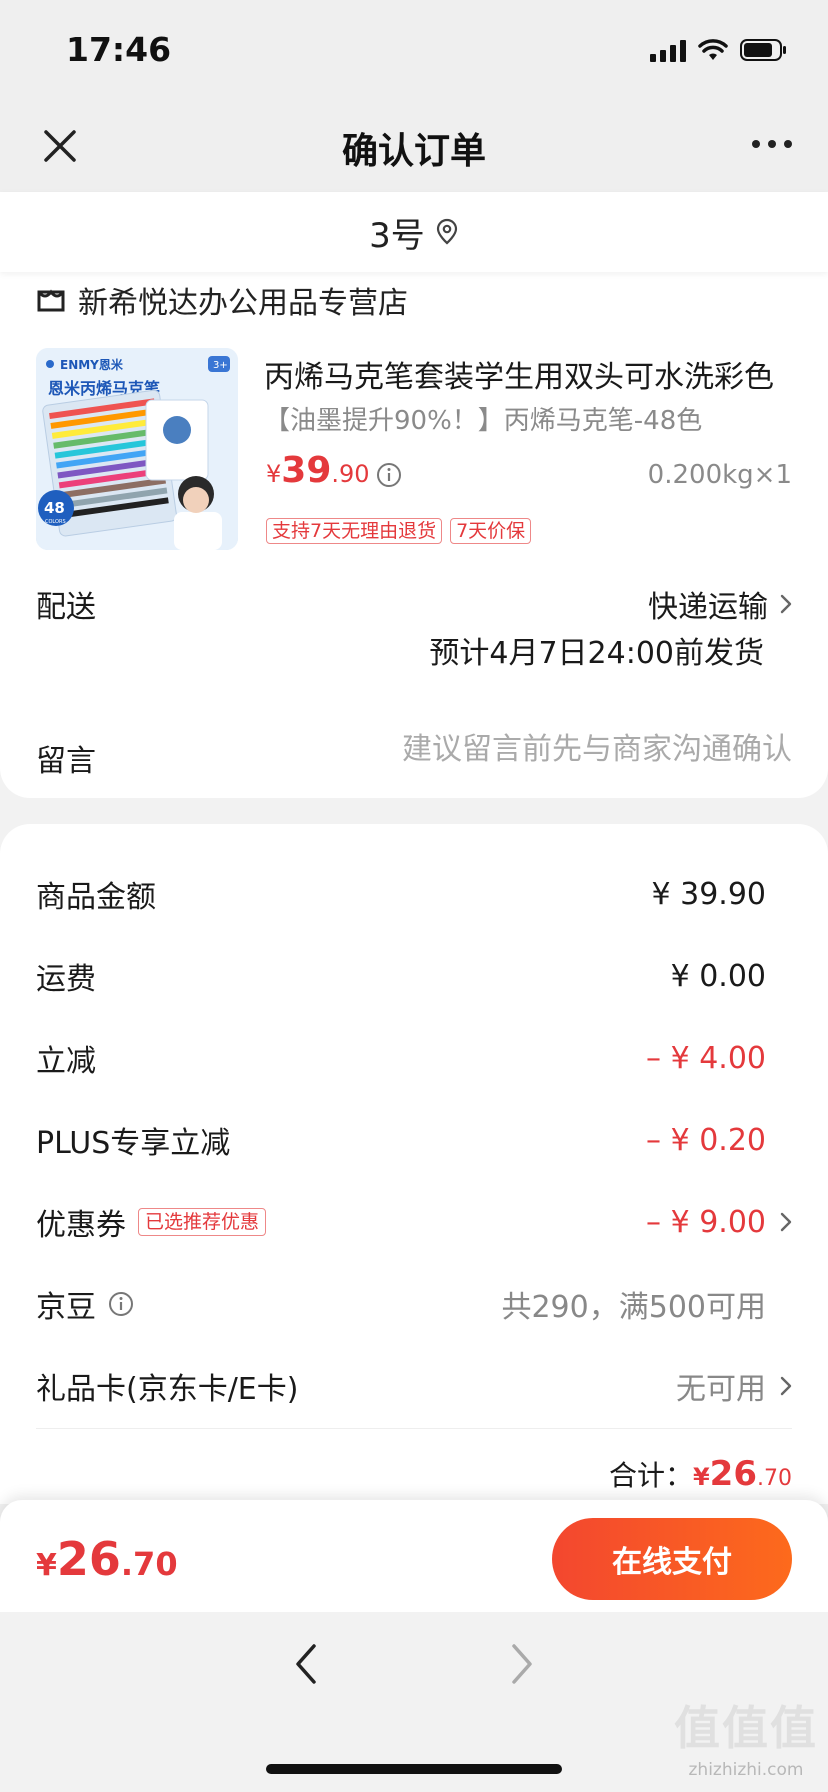 Image resolution: width=828 pixels, height=1792 pixels. Describe the element at coordinates (446, 231) in the screenshot. I see `location-pin-icon` at that location.